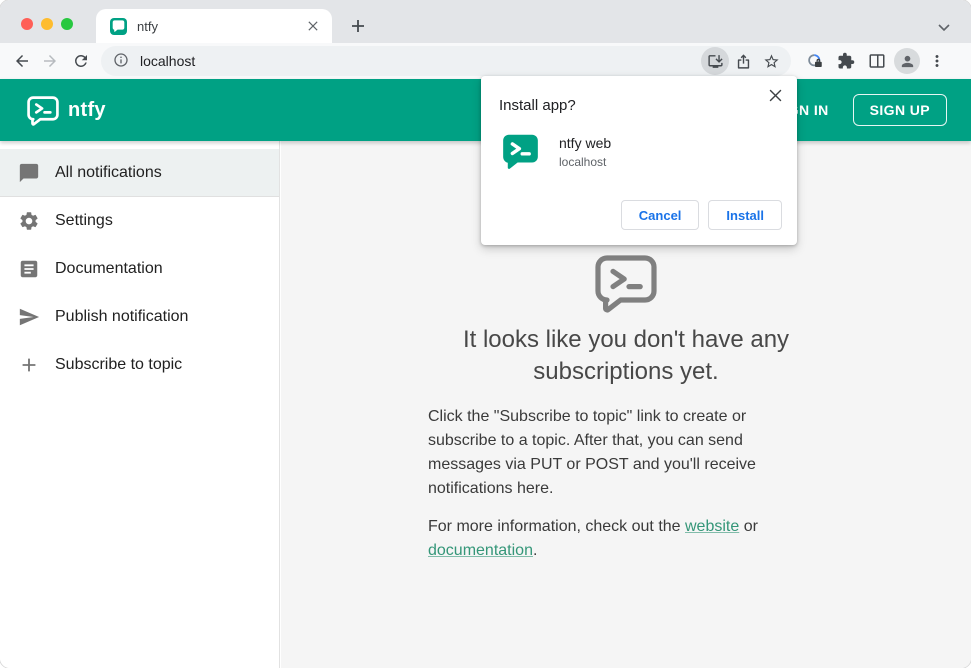  Describe the element at coordinates (626, 283) in the screenshot. I see `ntfy-empty-state-logo-icon` at that location.